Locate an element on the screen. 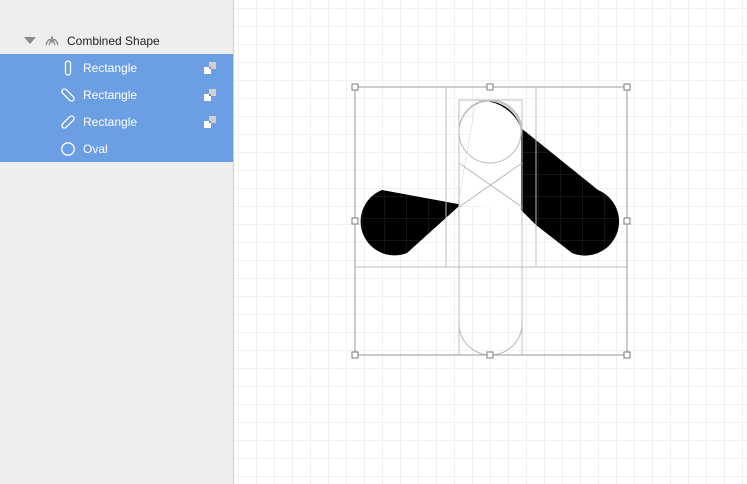 Image resolution: width=747 pixels, height=484 pixels. resize-handle-left is located at coordinates (355, 221).